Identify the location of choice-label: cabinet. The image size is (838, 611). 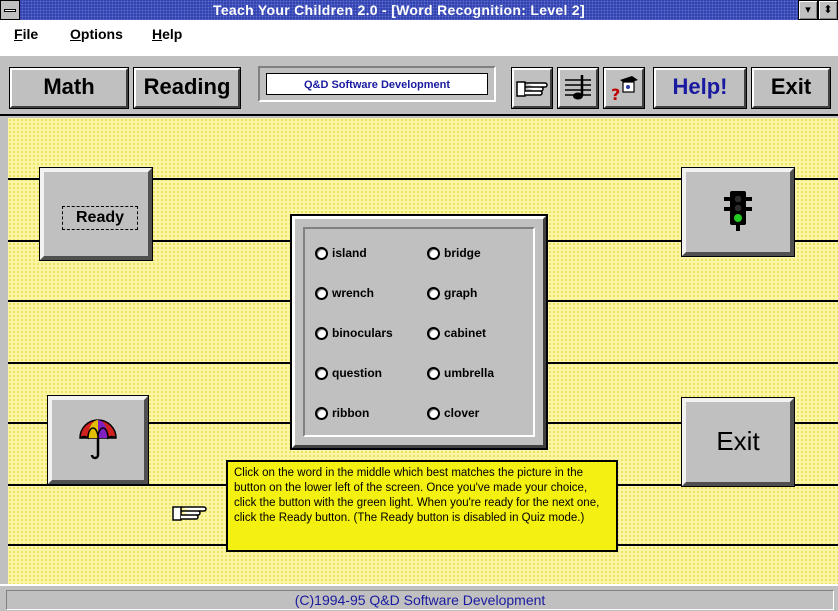
(465, 333).